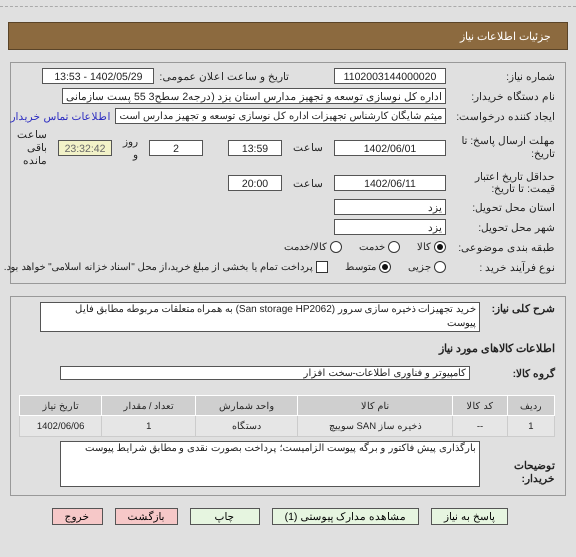 This screenshot has width=576, height=557. What do you see at coordinates (505, 36) in the screenshot?
I see `page-title: جزئیات اطلاعات نیاز` at bounding box center [505, 36].